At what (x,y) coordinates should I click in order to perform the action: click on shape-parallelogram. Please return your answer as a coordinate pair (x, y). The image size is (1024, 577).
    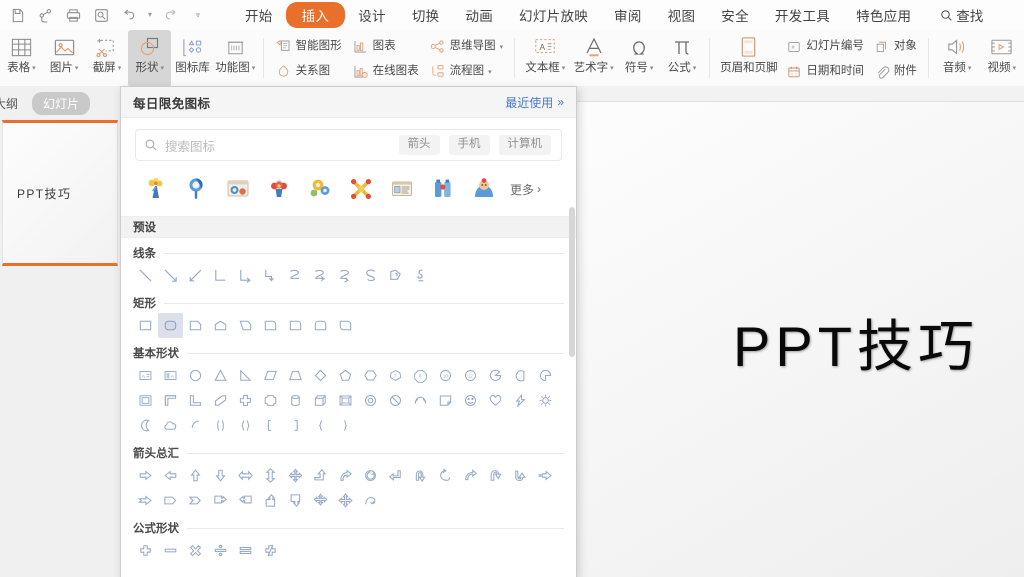
    Looking at the image, I should click on (270, 375).